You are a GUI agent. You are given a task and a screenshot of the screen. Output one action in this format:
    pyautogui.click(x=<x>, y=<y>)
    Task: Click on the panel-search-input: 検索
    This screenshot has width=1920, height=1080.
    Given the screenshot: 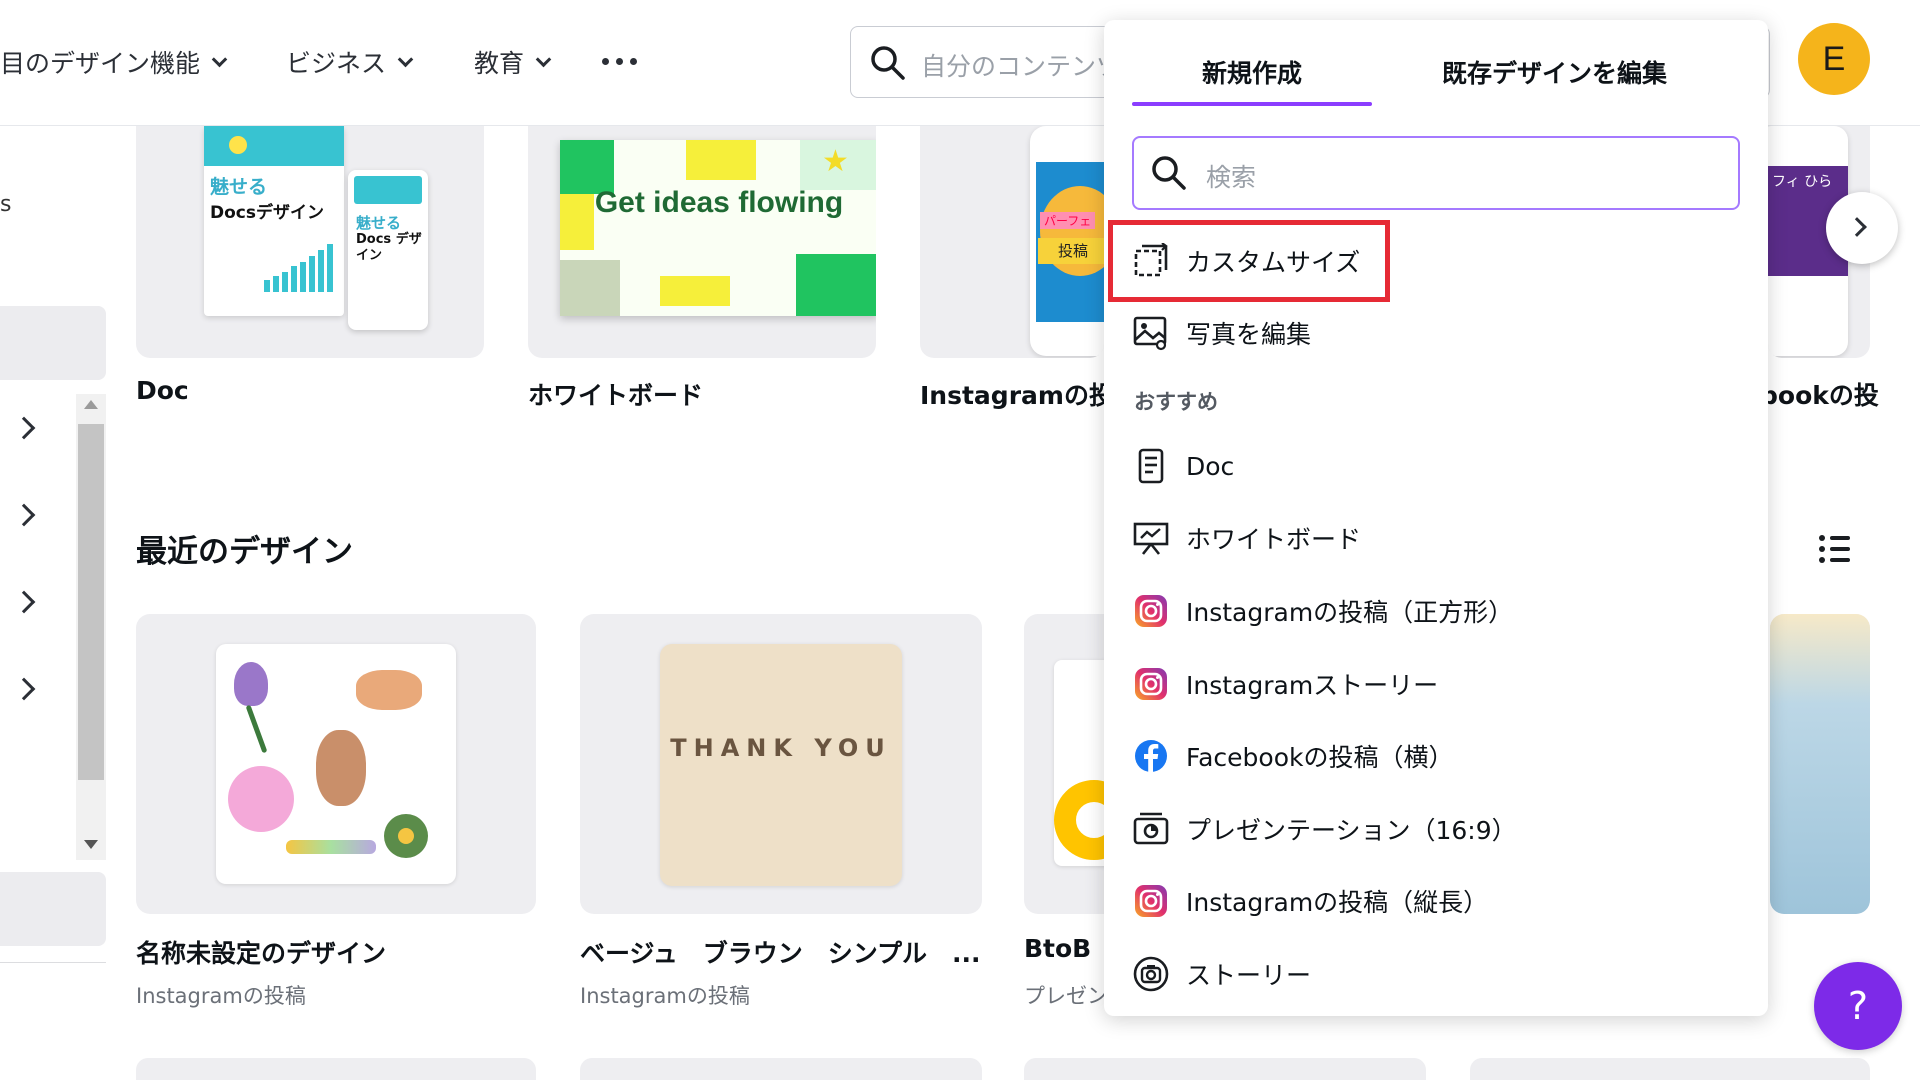 What is the action you would take?
    pyautogui.click(x=1436, y=173)
    